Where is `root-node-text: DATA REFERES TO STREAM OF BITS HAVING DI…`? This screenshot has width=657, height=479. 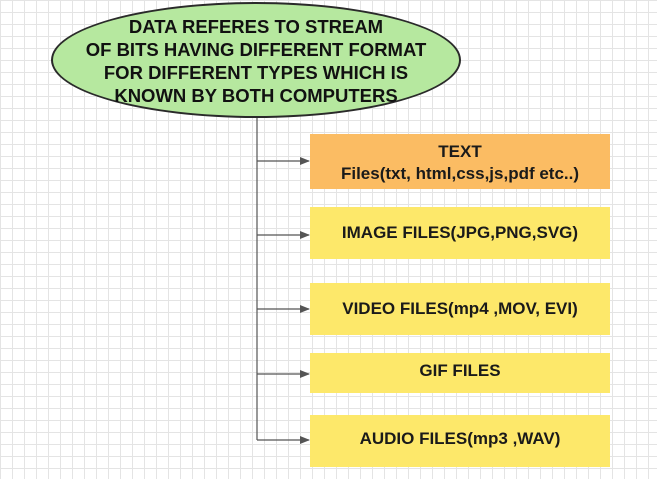 root-node-text: DATA REFERES TO STREAM OF BITS HAVING DI… is located at coordinates (256, 61).